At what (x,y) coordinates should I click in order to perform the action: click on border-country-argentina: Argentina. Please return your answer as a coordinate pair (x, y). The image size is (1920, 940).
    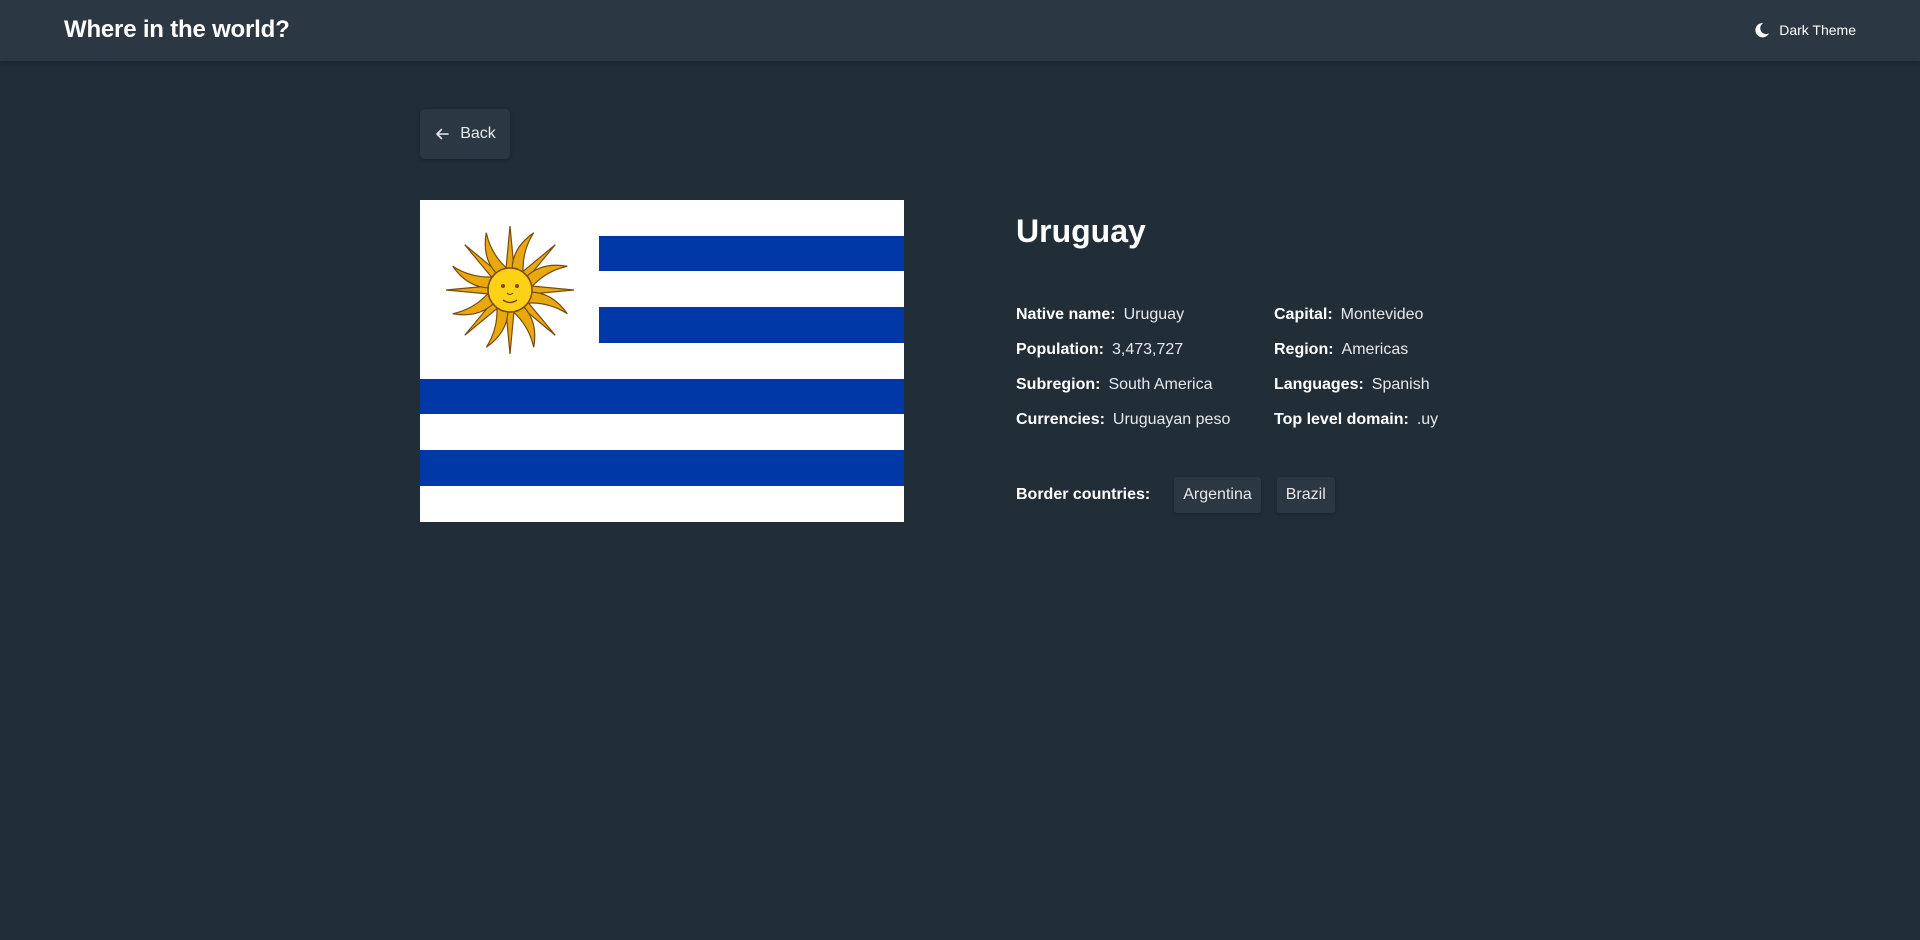
    Looking at the image, I should click on (1217, 495).